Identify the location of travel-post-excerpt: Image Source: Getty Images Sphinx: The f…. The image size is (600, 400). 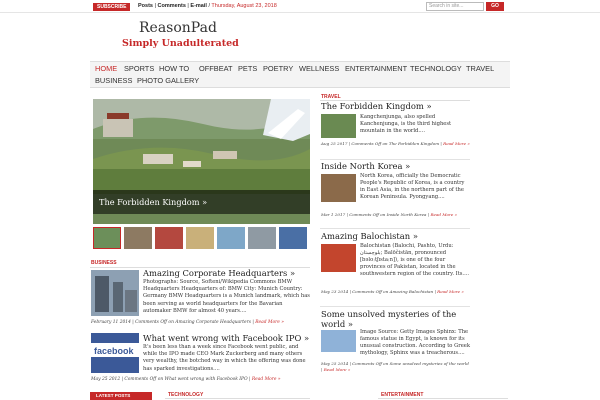
(415, 343).